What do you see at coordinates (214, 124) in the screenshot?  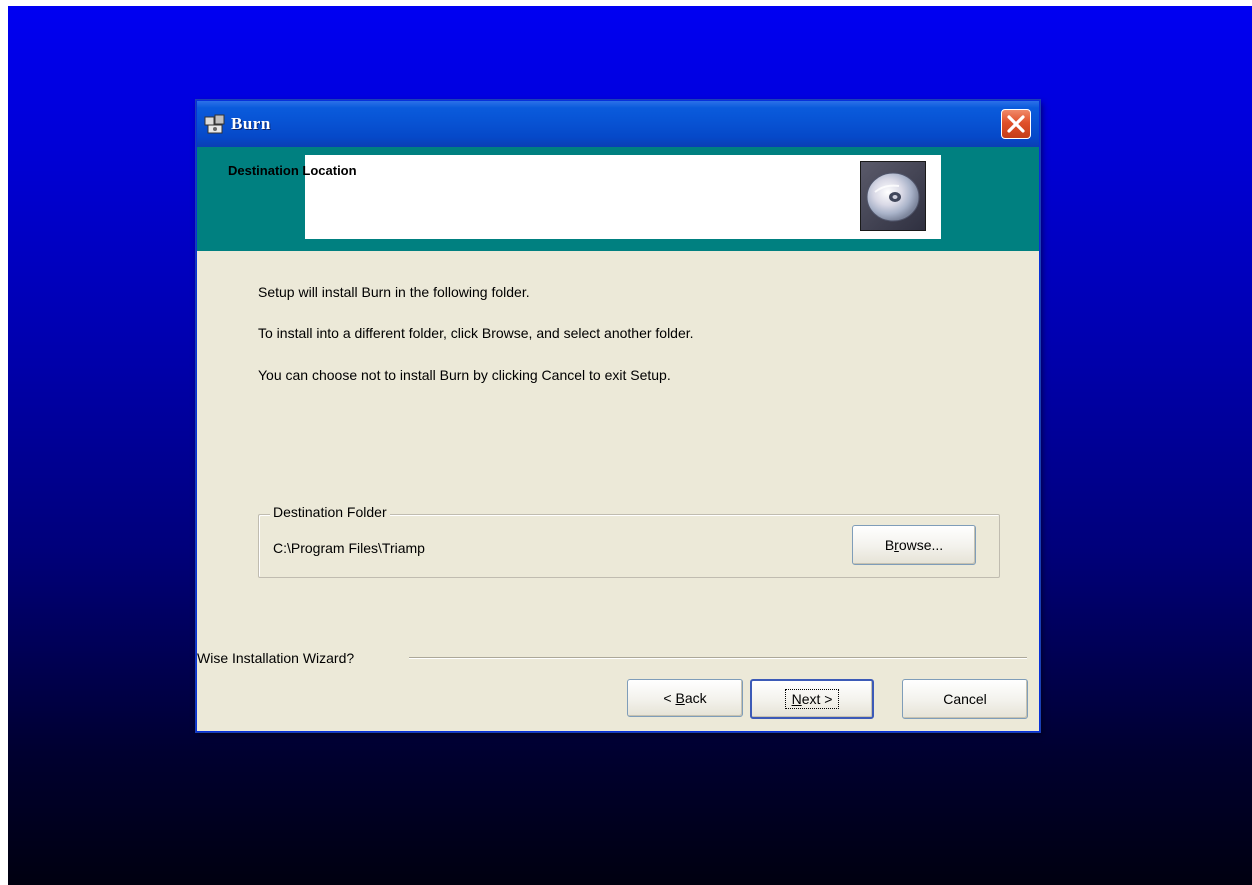 I see `setup-app-icon` at bounding box center [214, 124].